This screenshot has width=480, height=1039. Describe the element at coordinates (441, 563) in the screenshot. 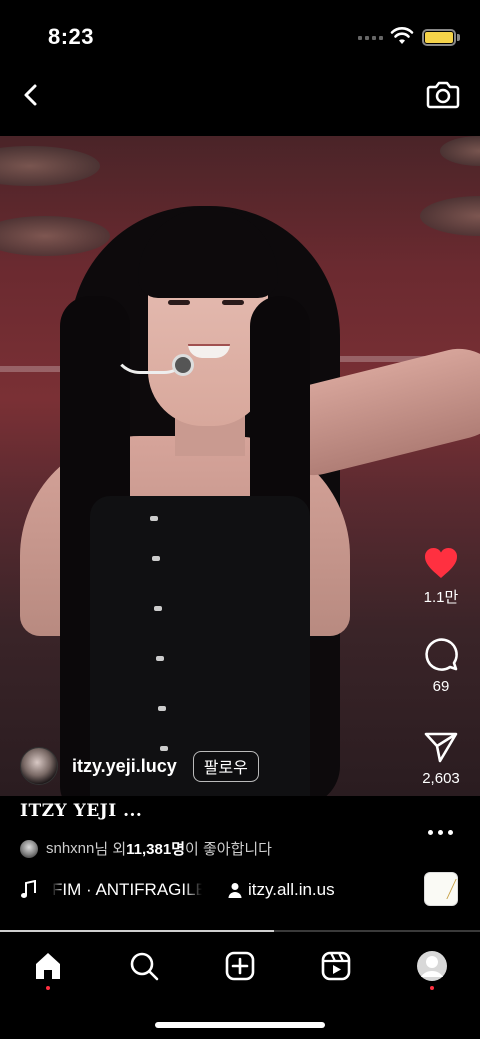

I see `heart-icon` at that location.